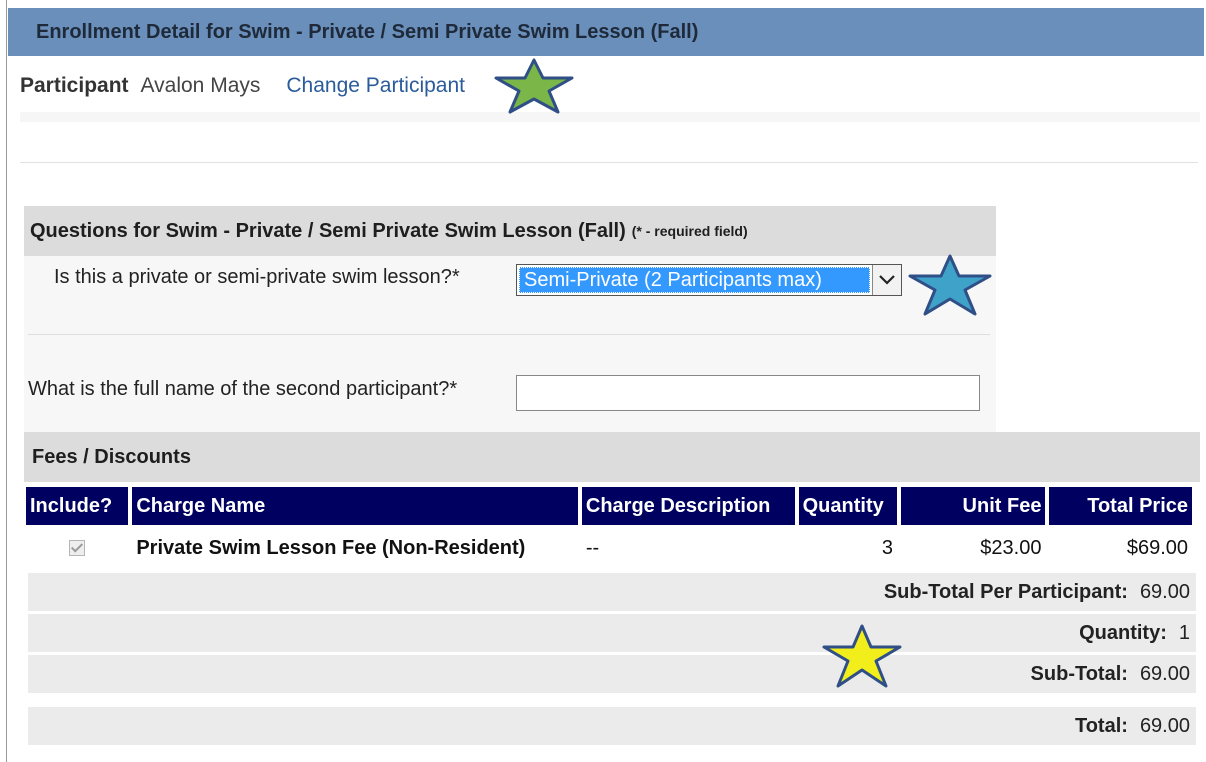 Image resolution: width=1206 pixels, height=762 pixels. Describe the element at coordinates (1184, 632) in the screenshot. I see `quantity-value: 1` at that location.